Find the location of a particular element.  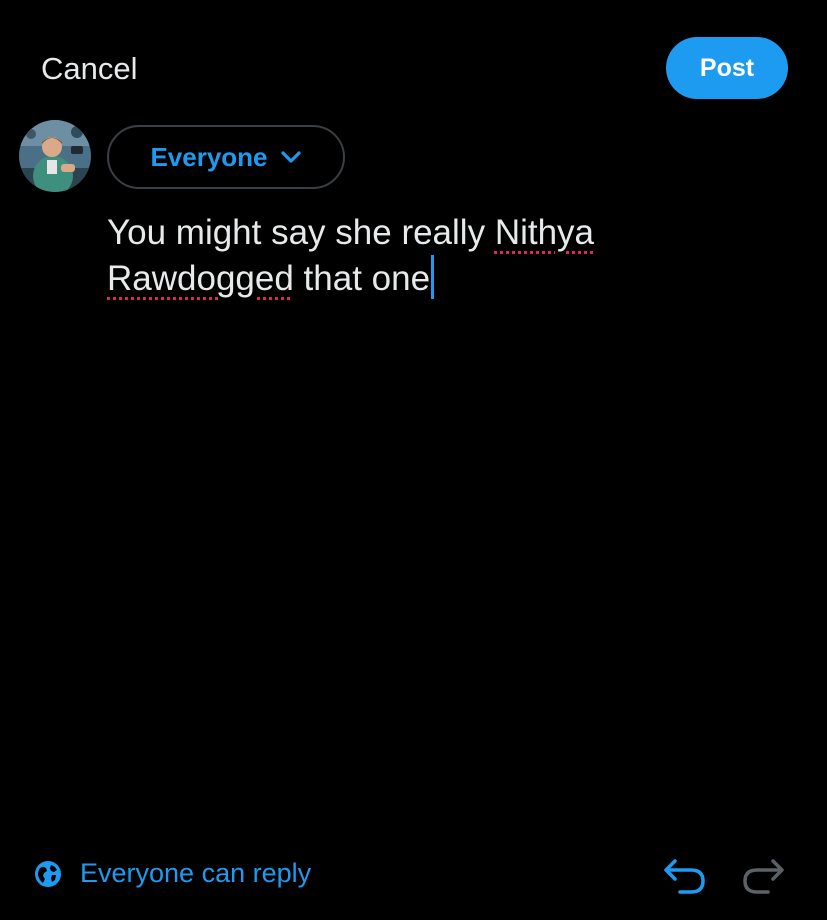

misspelled-word: Rawdogged is located at coordinates (200, 278).